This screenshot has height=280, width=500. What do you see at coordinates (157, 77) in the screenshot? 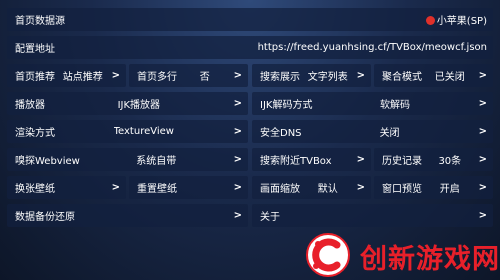
I see `home-multirow-label: 首页多行` at bounding box center [157, 77].